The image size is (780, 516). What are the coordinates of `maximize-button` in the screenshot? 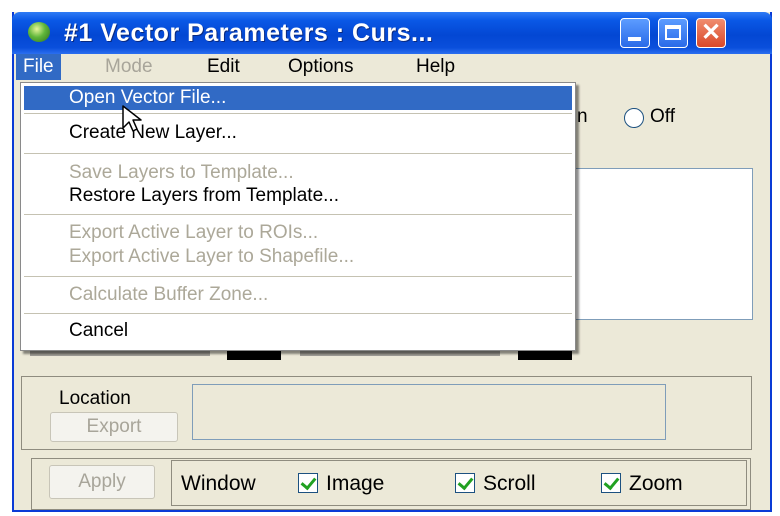 It's located at (673, 33).